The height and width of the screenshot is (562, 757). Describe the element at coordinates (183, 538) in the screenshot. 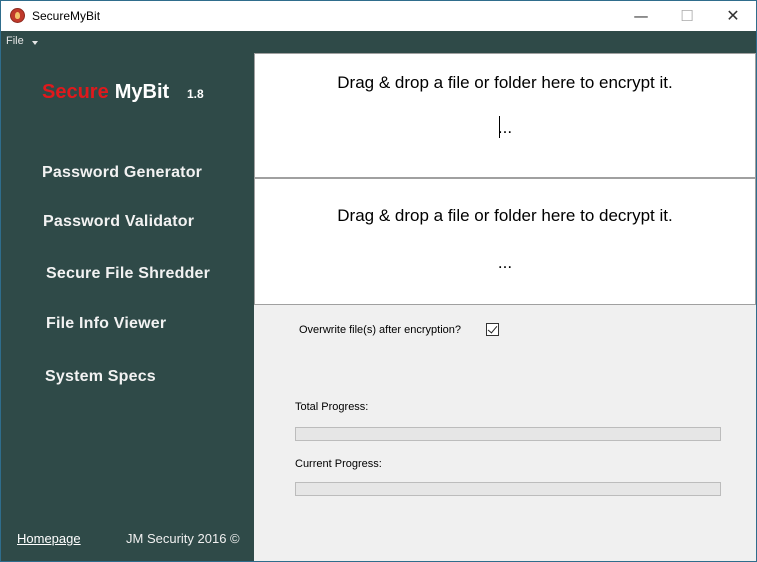

I see `copyright-text: JM Security 2016 ©` at that location.